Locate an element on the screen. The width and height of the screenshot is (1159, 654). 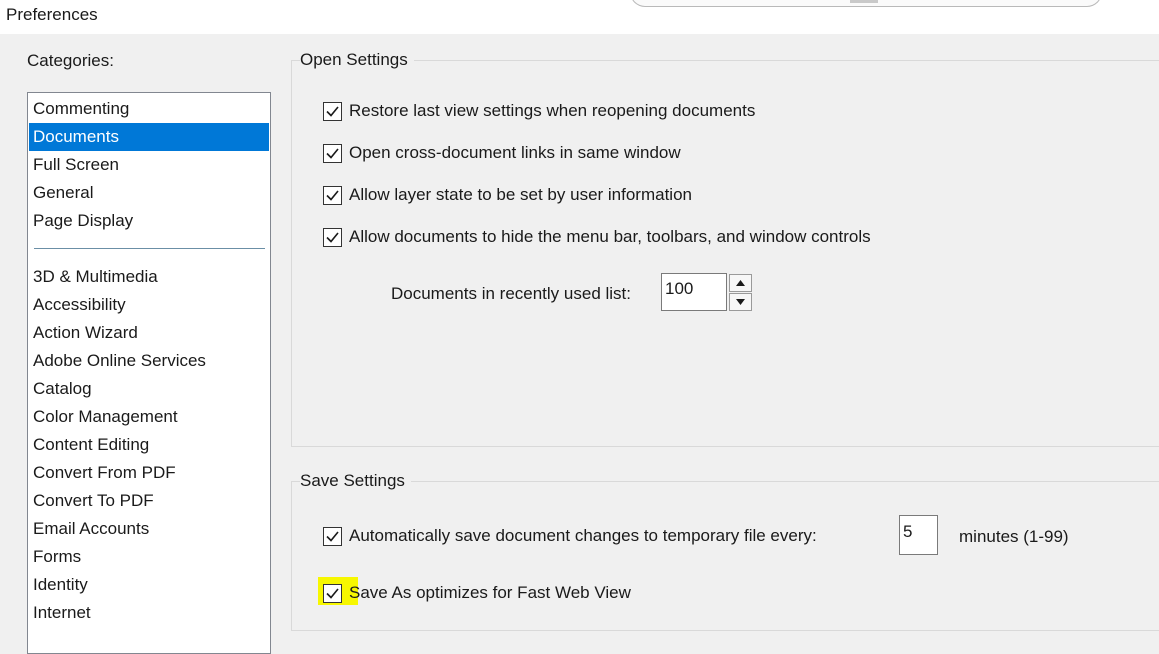
restore-view-checkbox is located at coordinates (332, 111).